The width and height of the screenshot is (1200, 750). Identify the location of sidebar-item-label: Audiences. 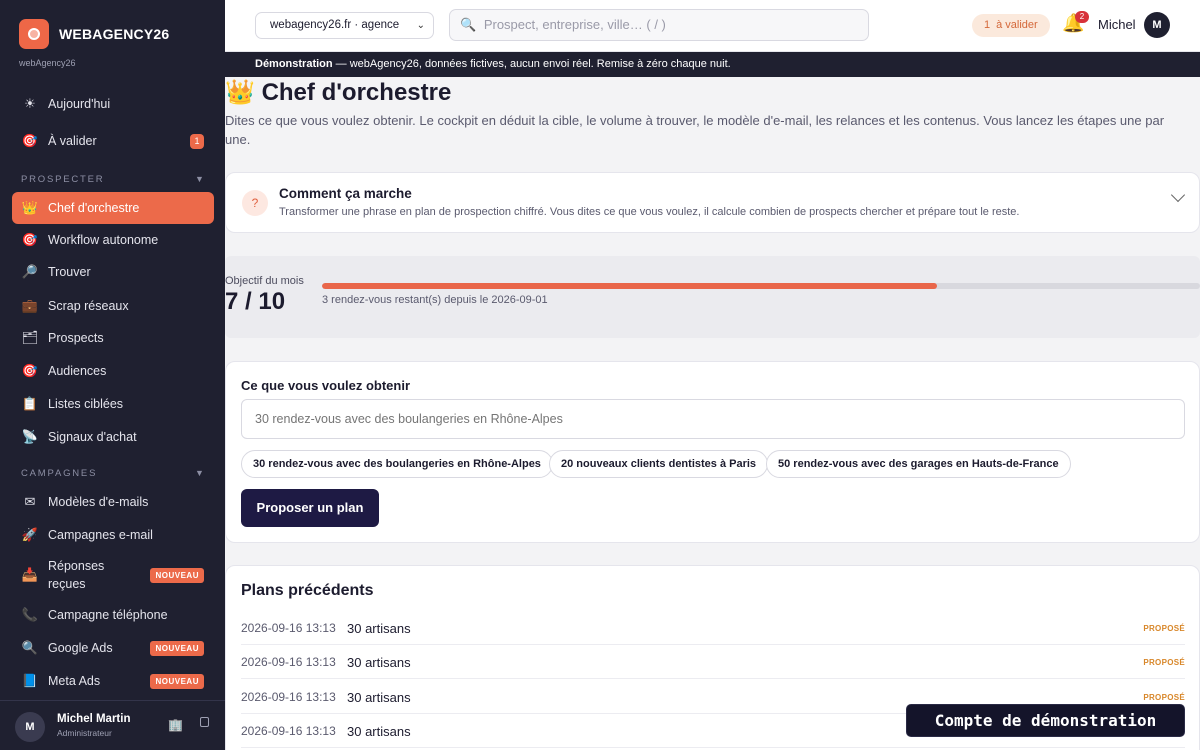
(77, 371).